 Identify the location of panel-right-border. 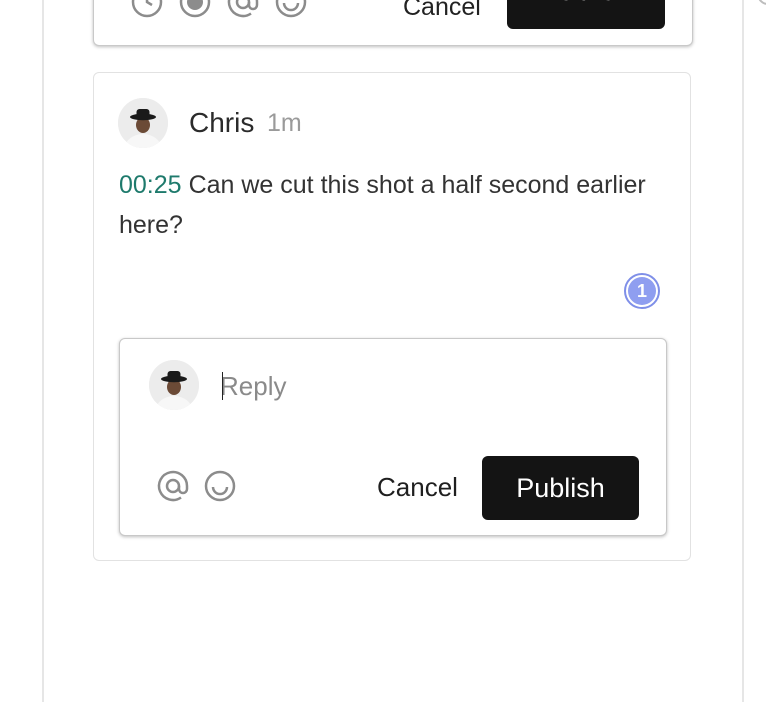
(743, 351).